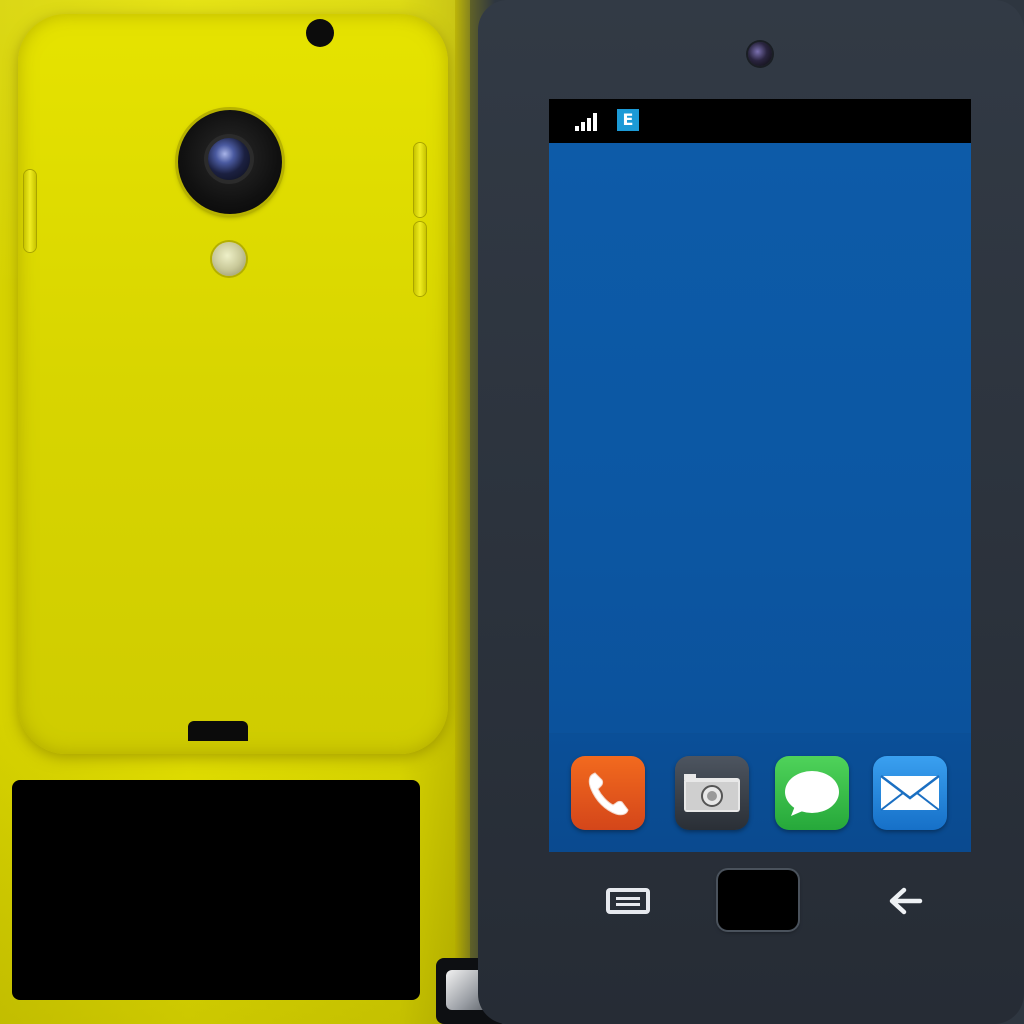 The image size is (1024, 1024). I want to click on front-camera, so click(760, 54).